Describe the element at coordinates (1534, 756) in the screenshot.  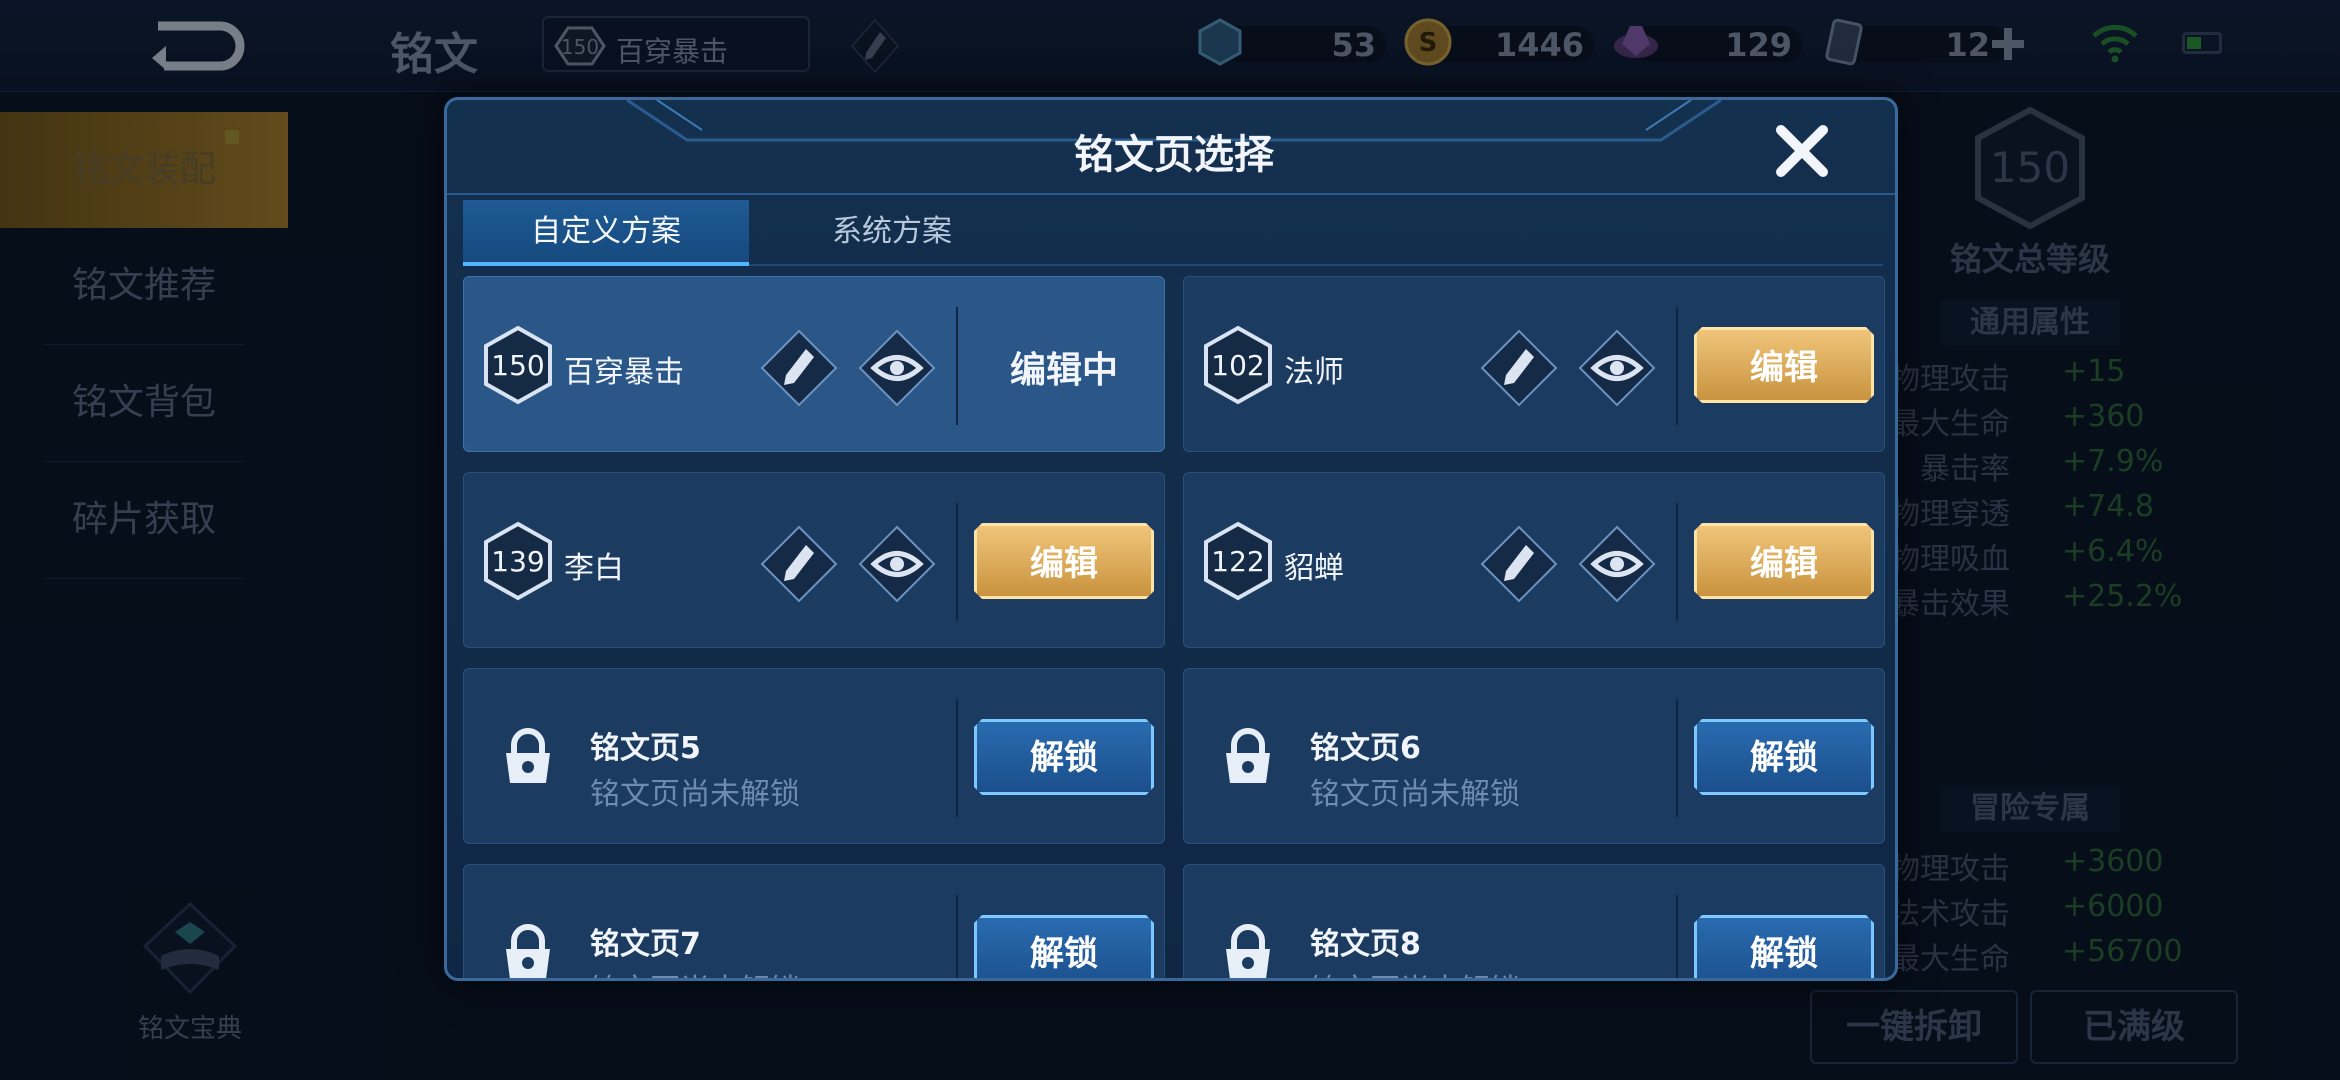
I see `locked-page-card: 铭文页6 铭文页尚未解锁 解锁` at that location.